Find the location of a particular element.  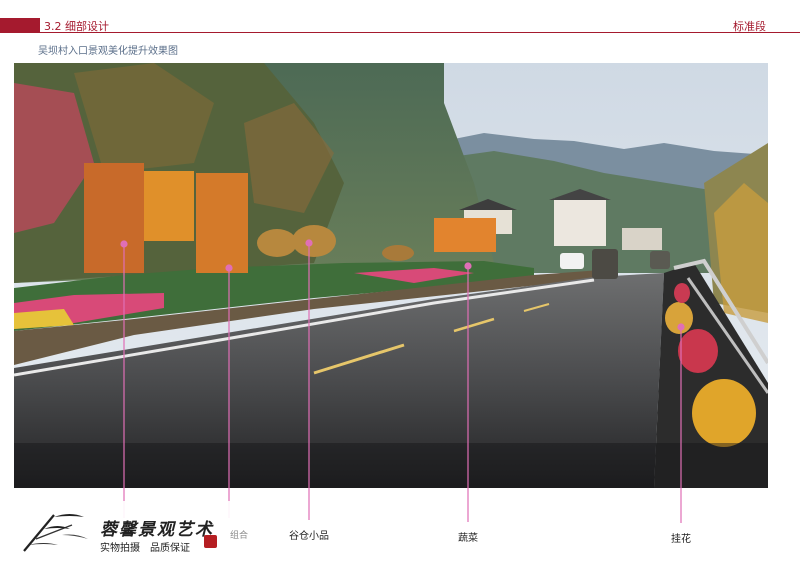

red-seal-icon is located at coordinates (210, 541).